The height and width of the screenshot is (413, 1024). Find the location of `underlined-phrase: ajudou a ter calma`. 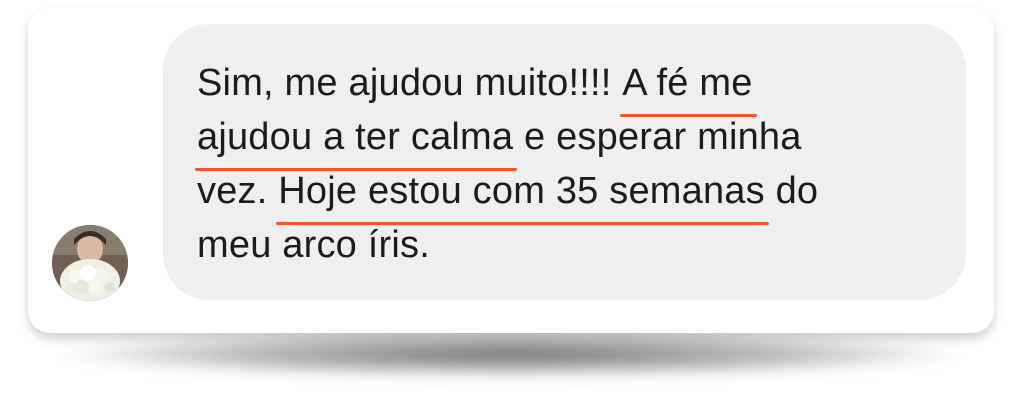

underlined-phrase: ajudou a ter calma is located at coordinates (356, 140).